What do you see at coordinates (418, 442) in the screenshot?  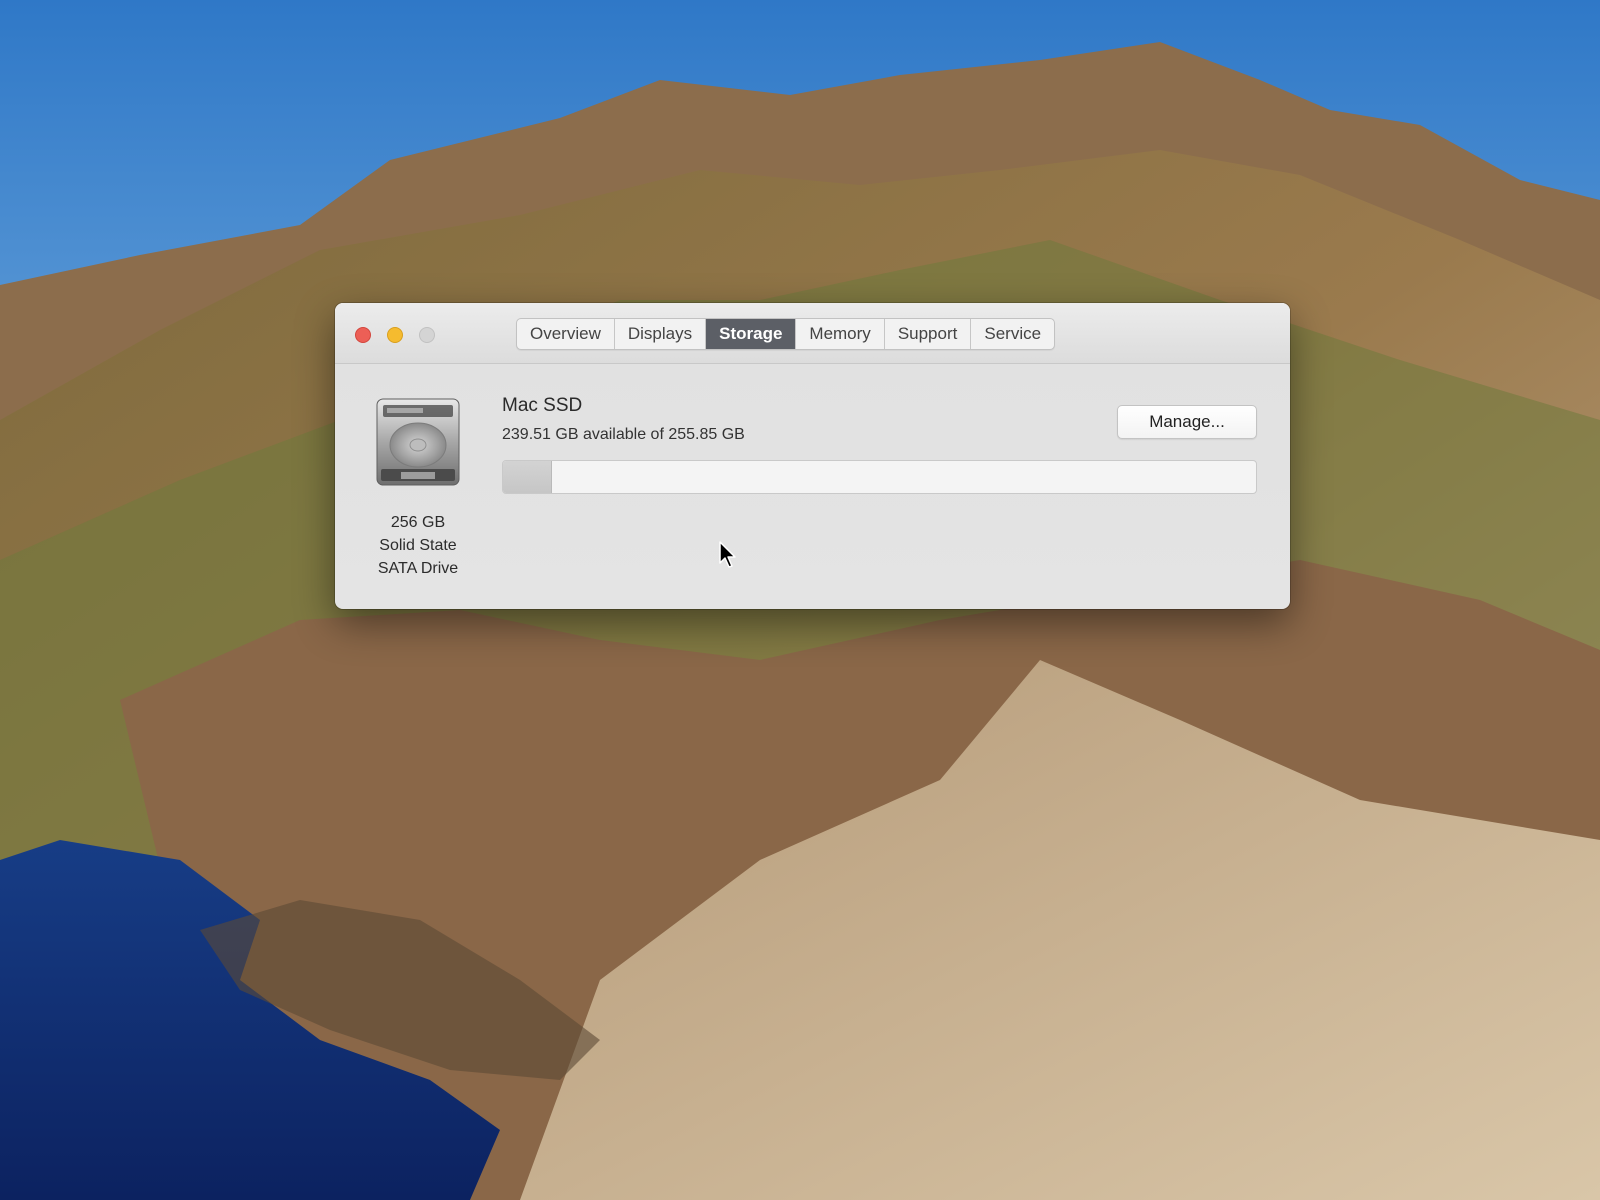 I see `hard-drive-icon` at bounding box center [418, 442].